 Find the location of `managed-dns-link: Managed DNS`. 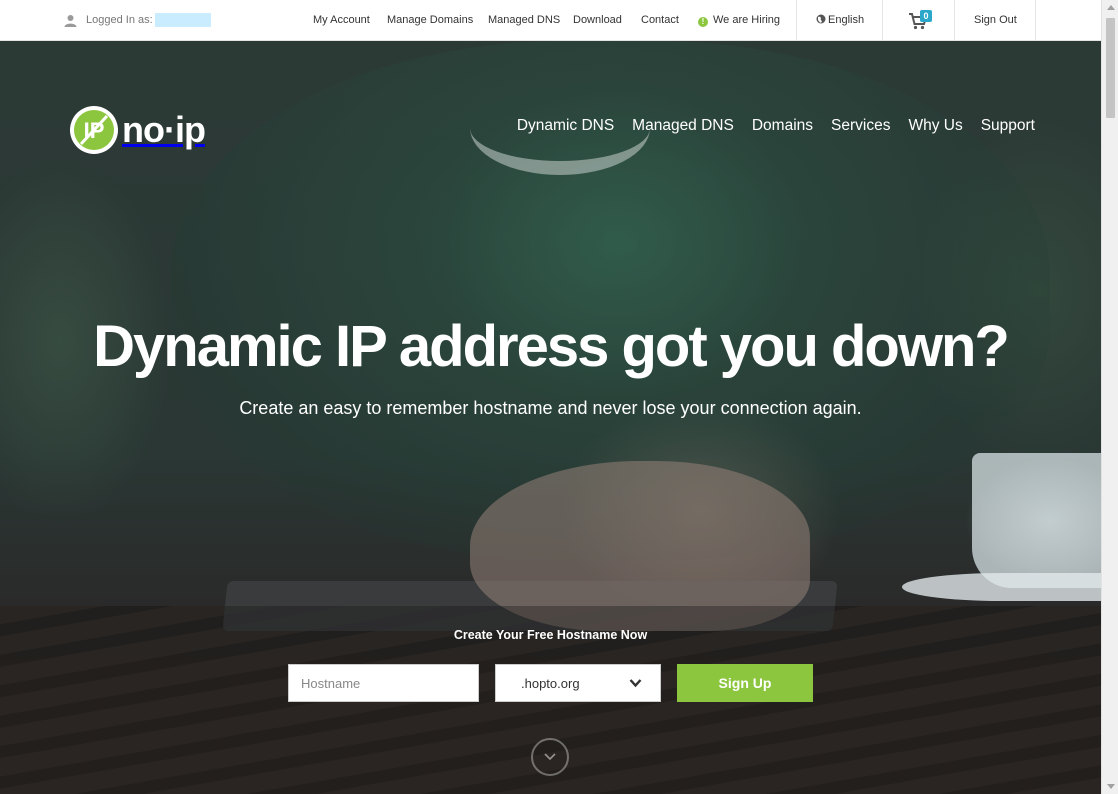

managed-dns-link: Managed DNS is located at coordinates (524, 20).